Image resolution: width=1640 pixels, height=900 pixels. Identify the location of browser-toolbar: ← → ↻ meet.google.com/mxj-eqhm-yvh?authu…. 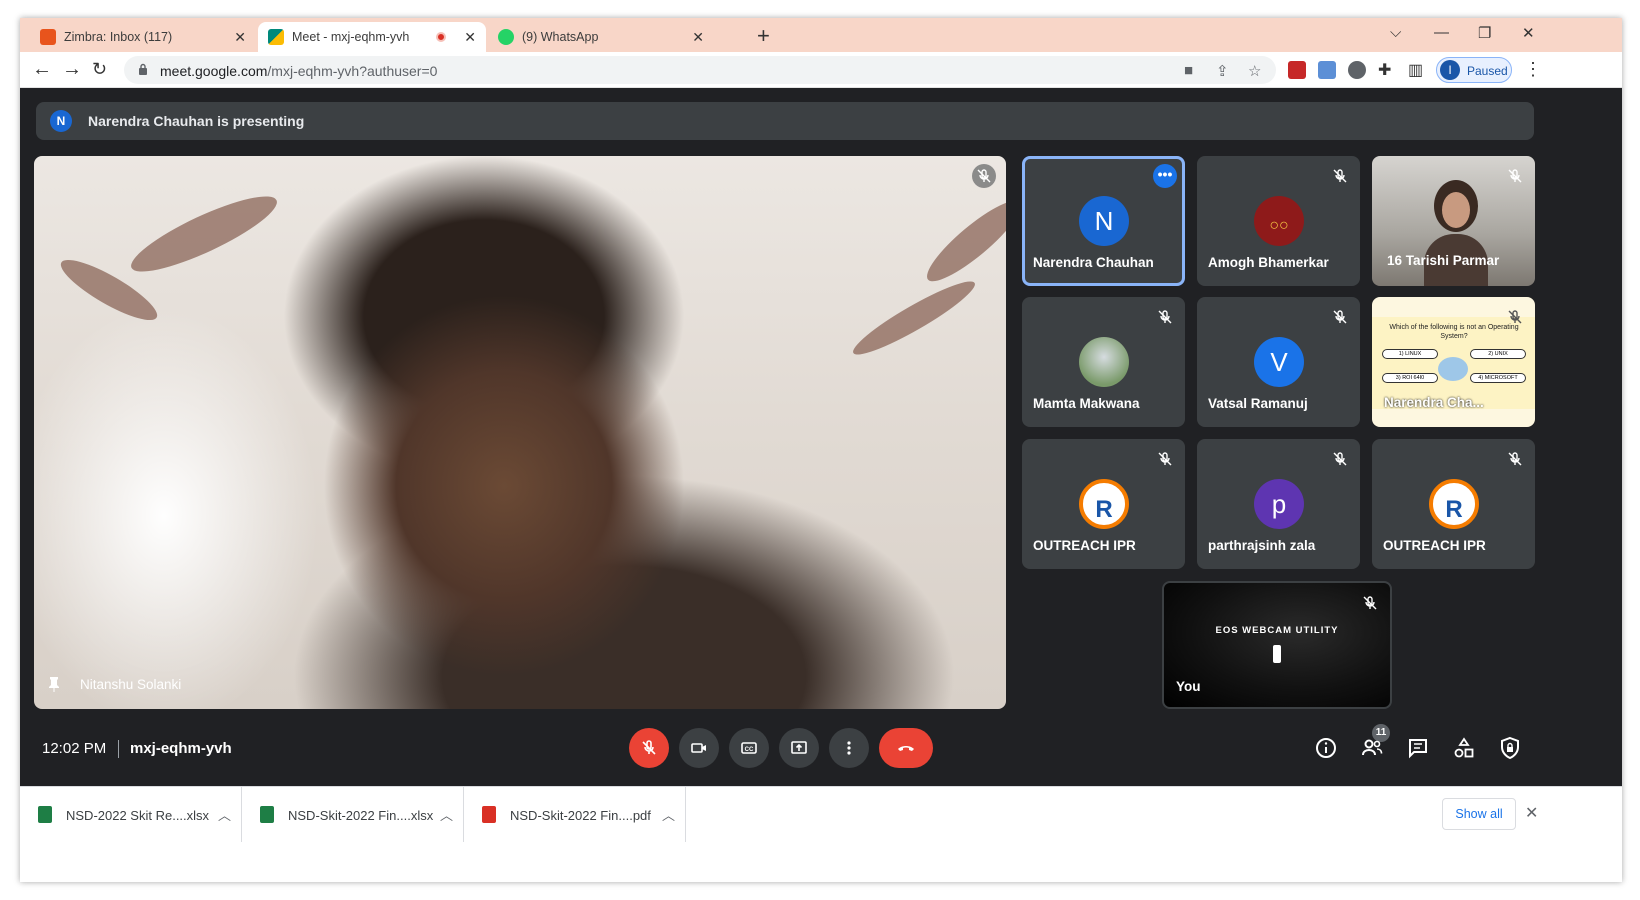
(821, 70).